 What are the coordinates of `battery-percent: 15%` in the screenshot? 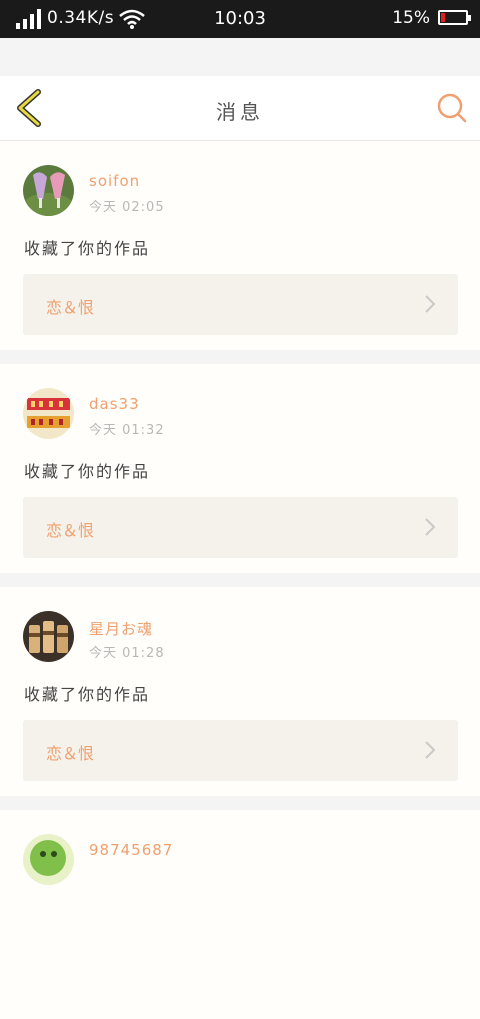 It's located at (411, 18).